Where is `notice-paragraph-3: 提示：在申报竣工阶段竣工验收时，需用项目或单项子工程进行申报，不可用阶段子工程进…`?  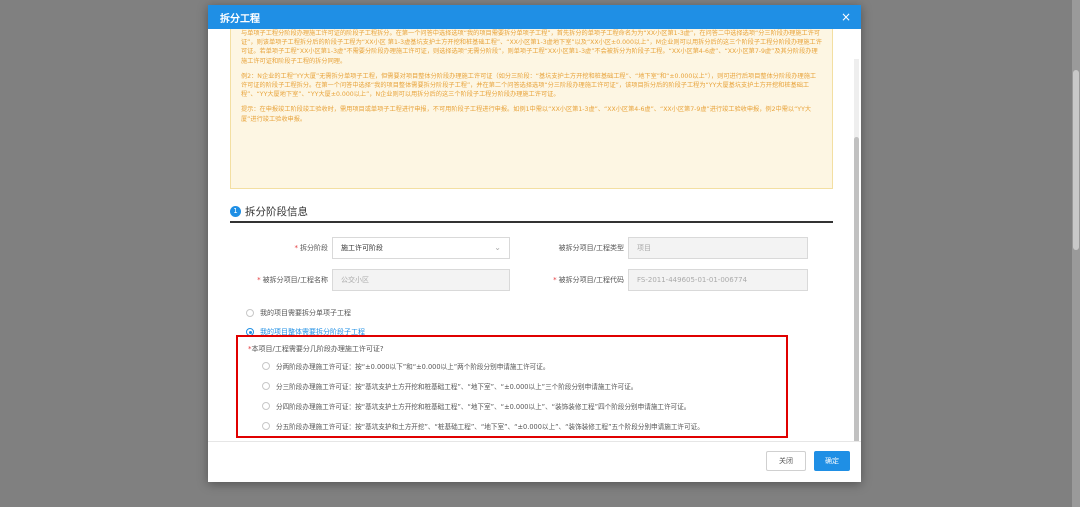
notice-paragraph-3: 提示：在申报竣工阶段竣工验收时，需用项目或单项子工程进行申报，不可用阶段子工程进… is located at coordinates (526, 114).